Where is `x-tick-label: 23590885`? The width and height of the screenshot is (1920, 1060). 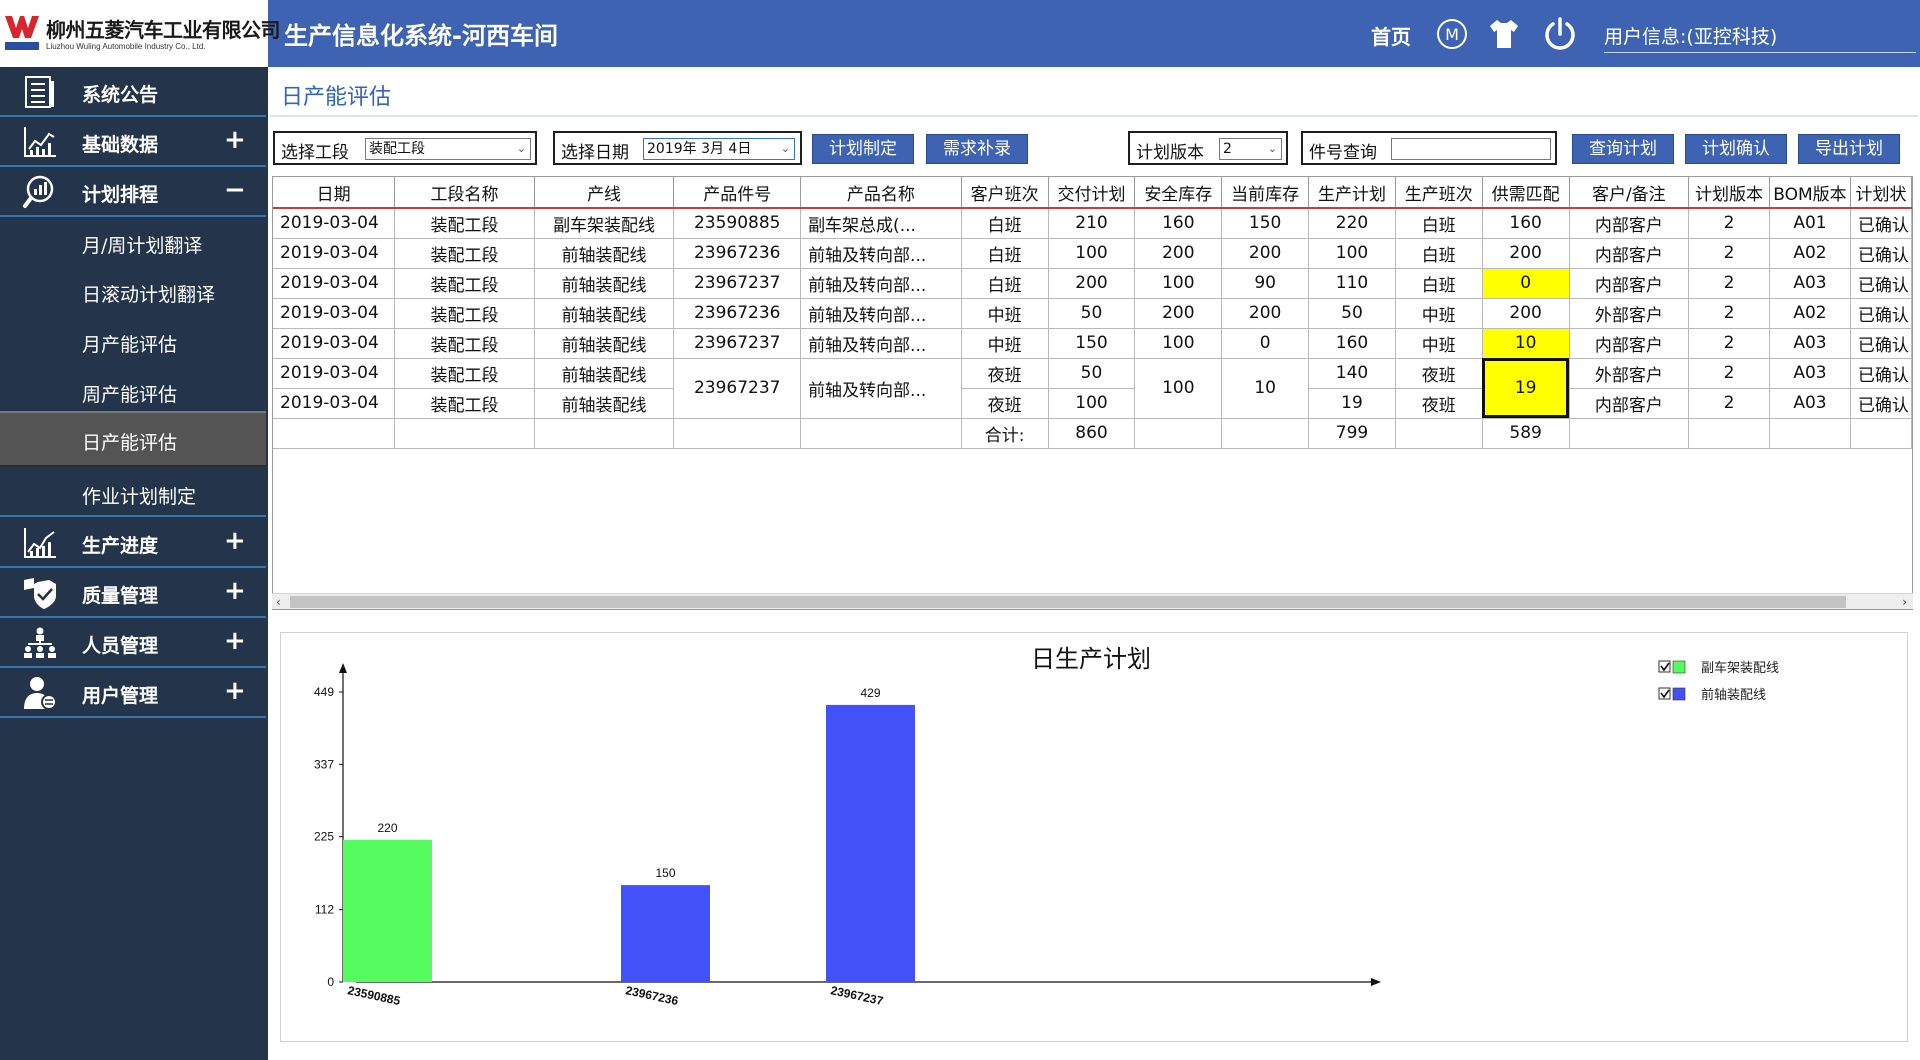 x-tick-label: 23590885 is located at coordinates (373, 995).